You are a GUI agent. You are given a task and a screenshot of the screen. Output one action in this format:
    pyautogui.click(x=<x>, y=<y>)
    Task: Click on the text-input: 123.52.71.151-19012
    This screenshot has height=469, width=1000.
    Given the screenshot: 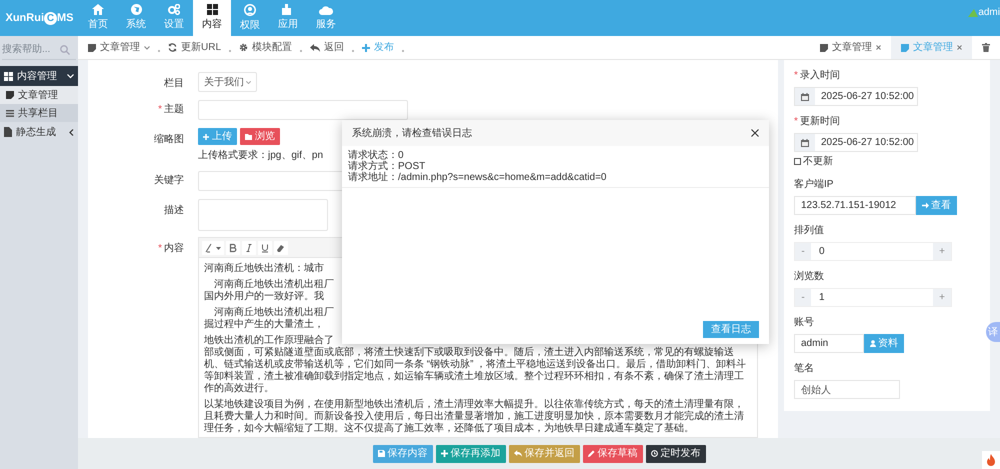 What is the action you would take?
    pyautogui.click(x=855, y=205)
    